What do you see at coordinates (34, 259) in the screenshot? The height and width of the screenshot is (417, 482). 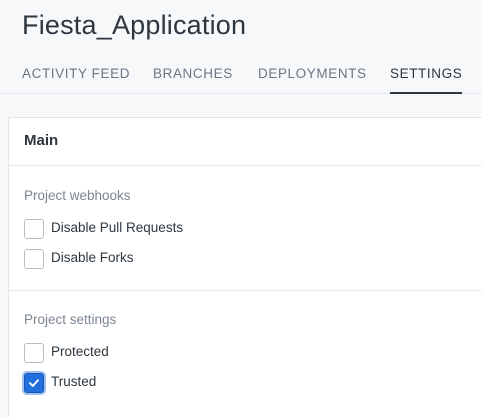 I see `disable-forks-checkbox` at bounding box center [34, 259].